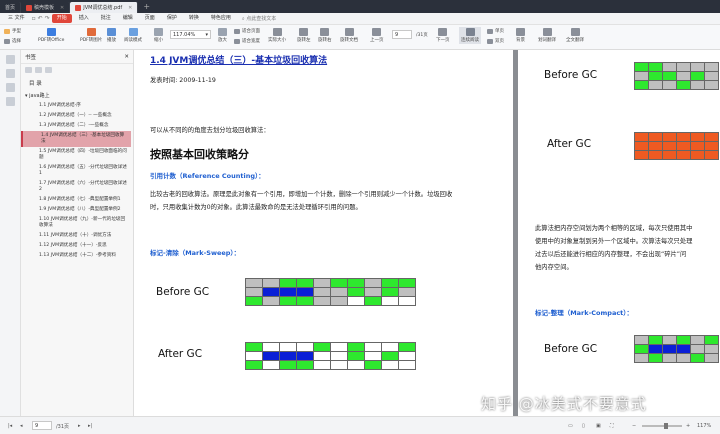 The height and width of the screenshot is (434, 720). I want to click on menu-protect: 保护, so click(172, 18).